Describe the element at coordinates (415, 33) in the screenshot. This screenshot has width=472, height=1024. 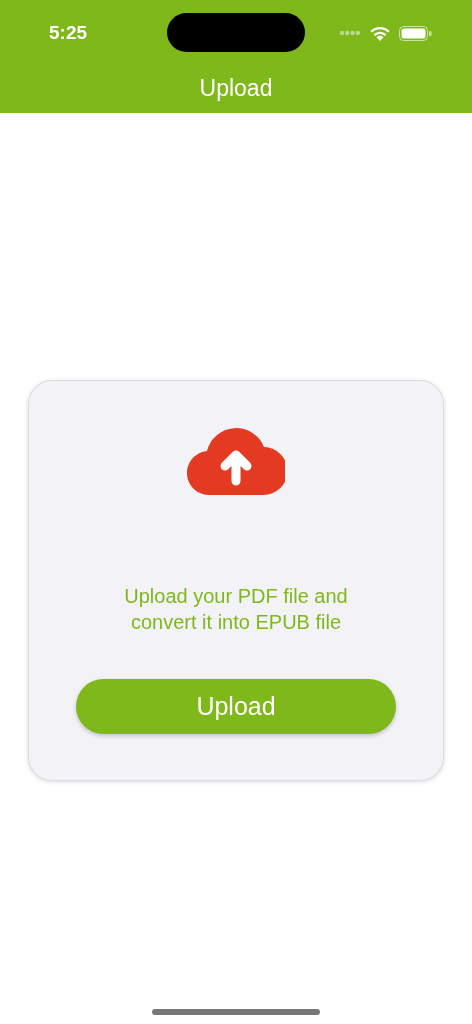
I see `battery-icon` at that location.